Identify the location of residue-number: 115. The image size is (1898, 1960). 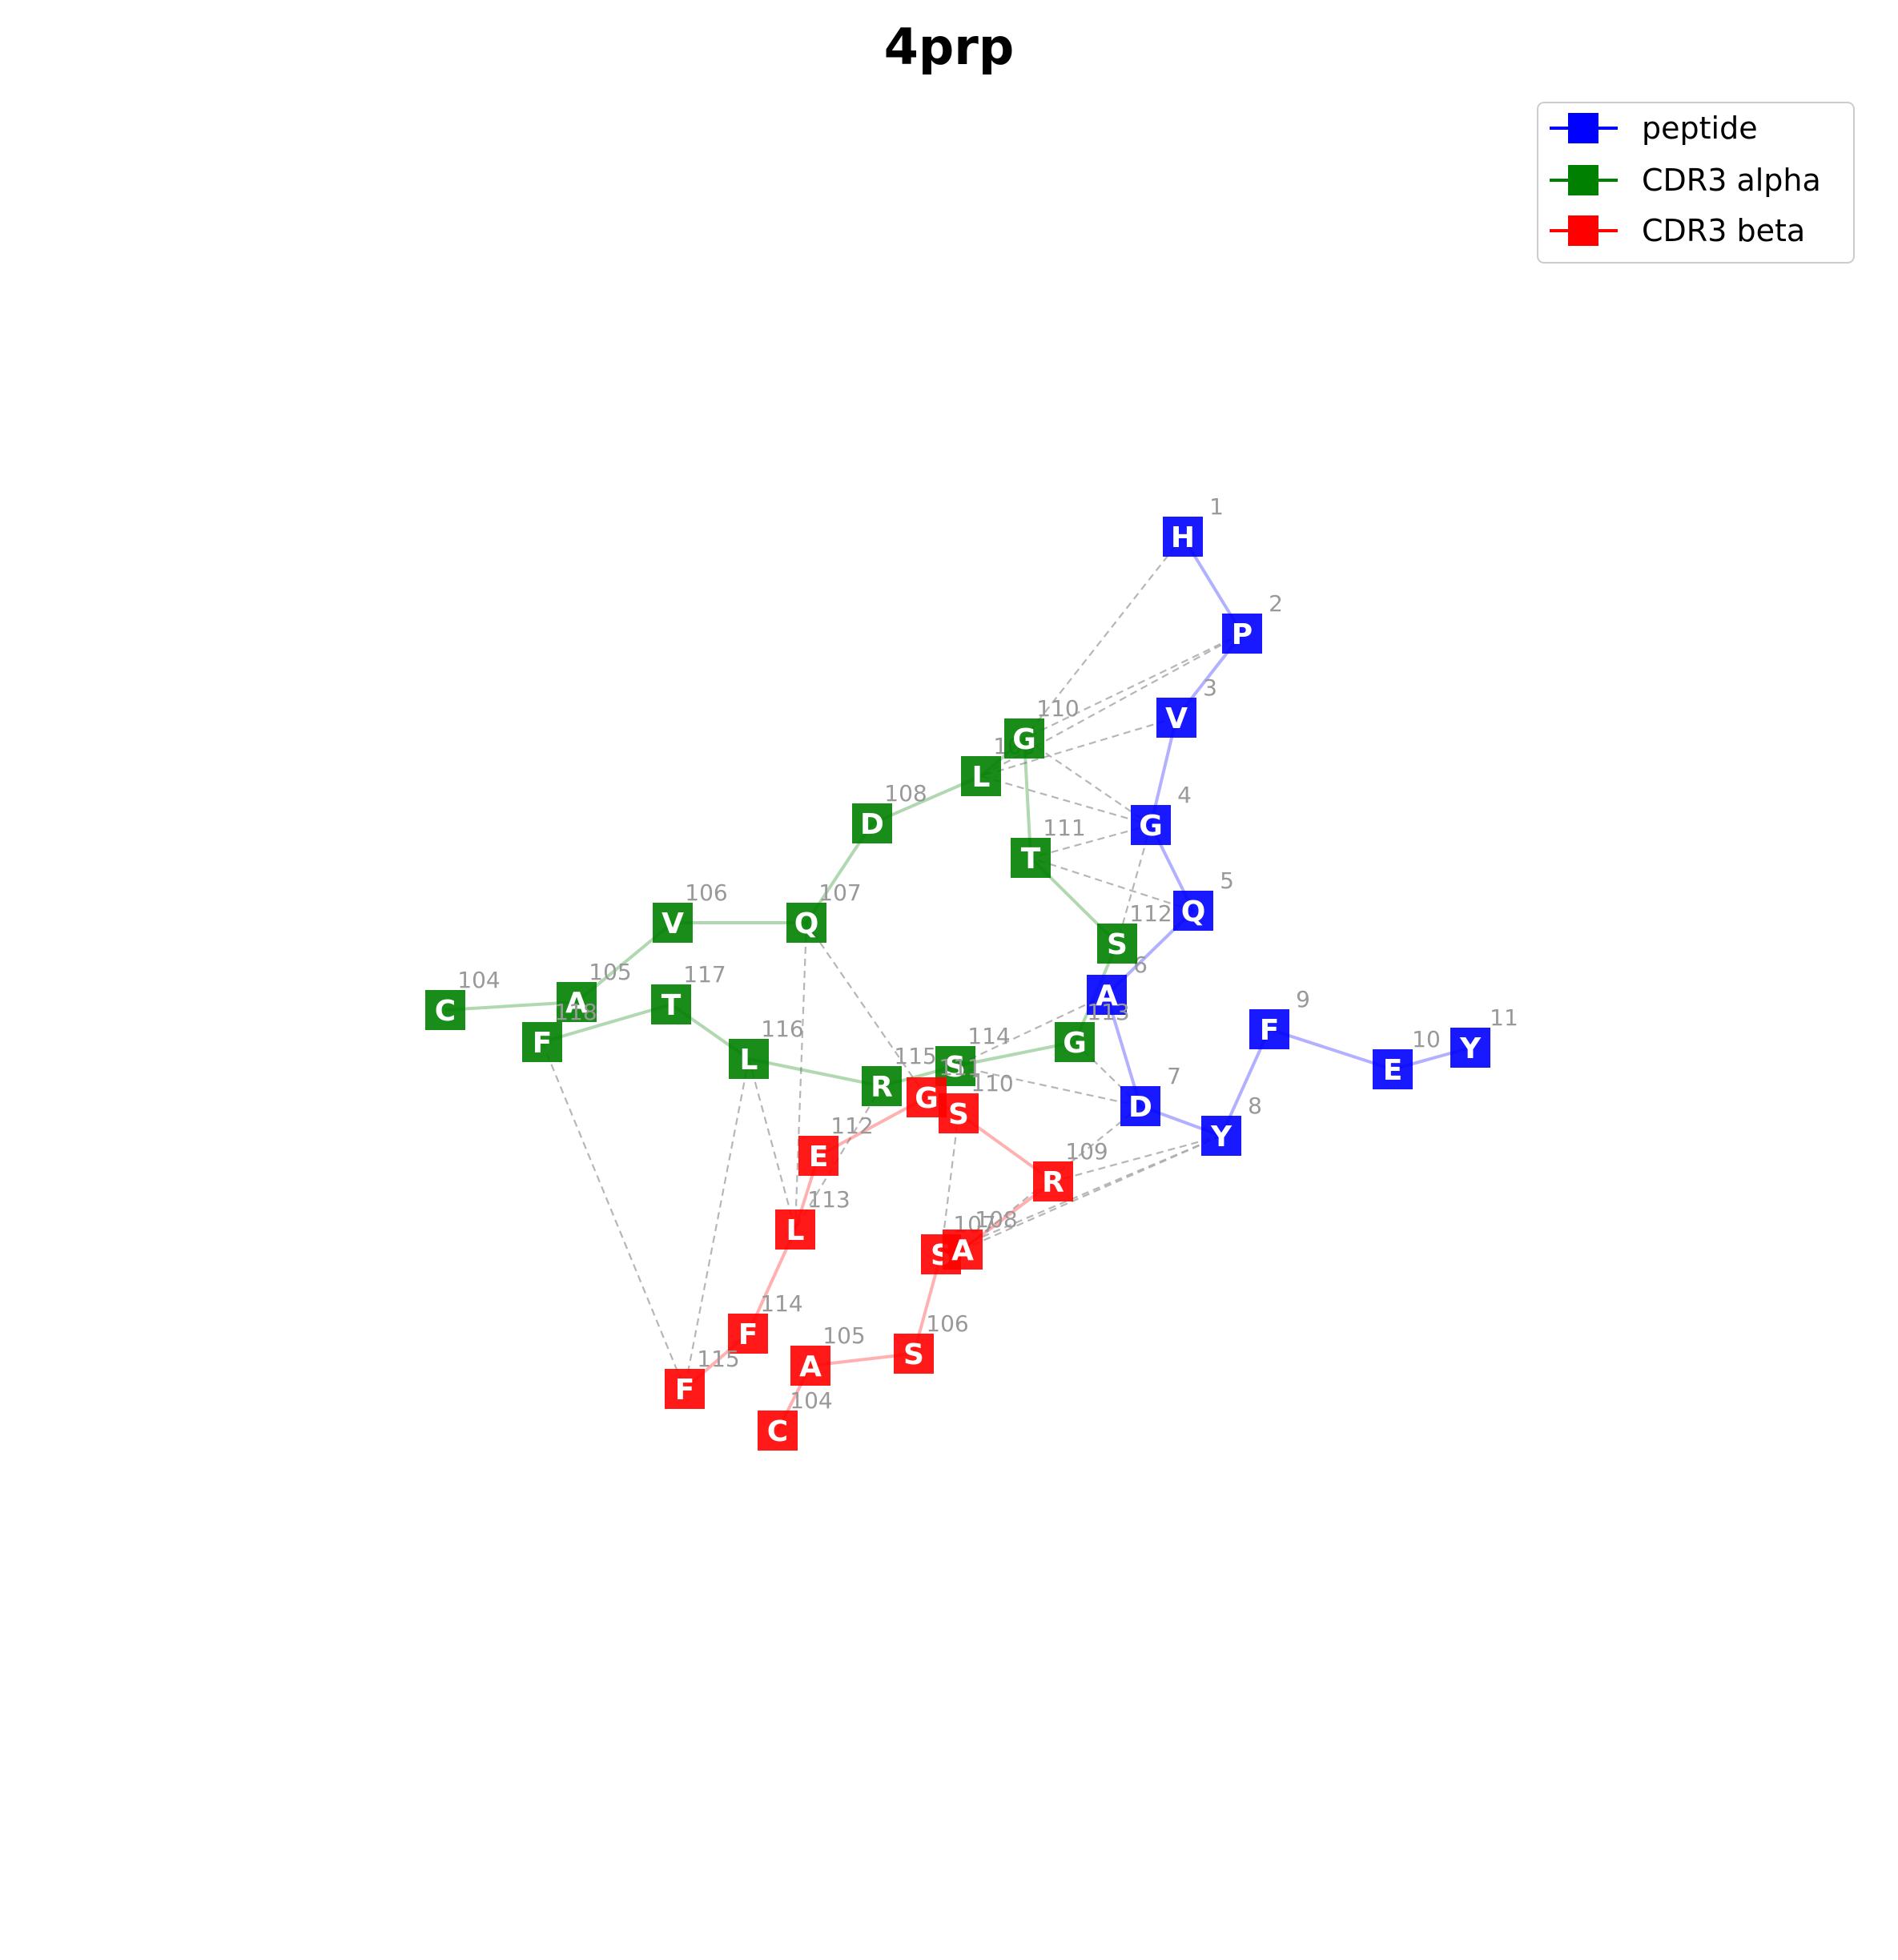
(915, 1056).